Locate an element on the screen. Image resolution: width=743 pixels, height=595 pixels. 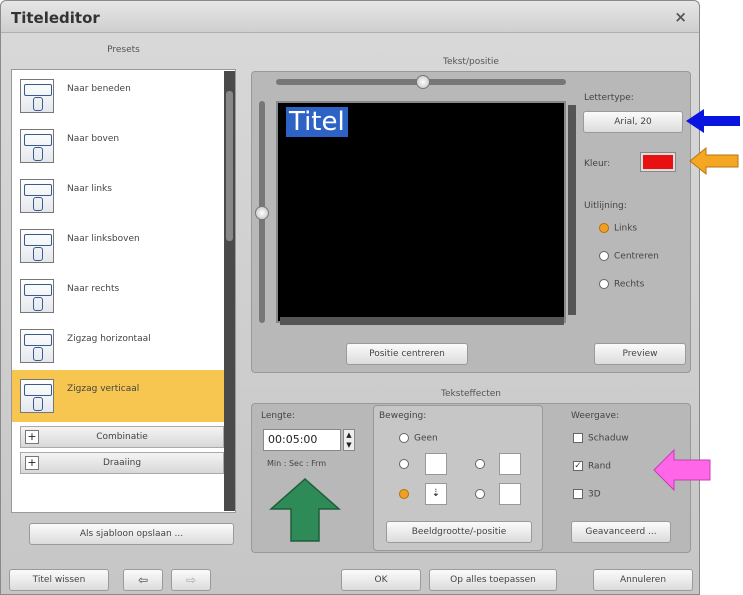
length-spinner: ▲ ▼ is located at coordinates (349, 440).